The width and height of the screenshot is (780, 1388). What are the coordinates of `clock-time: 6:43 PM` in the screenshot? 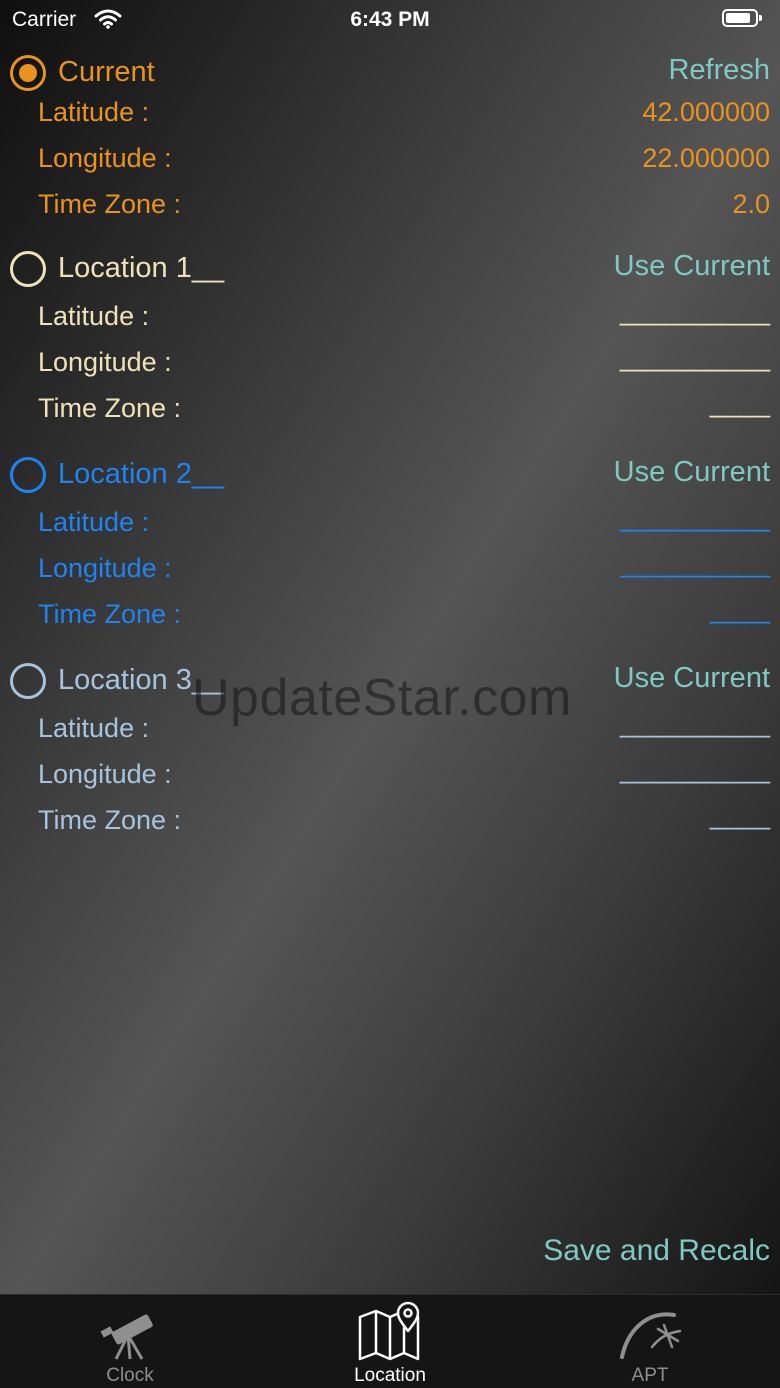 It's located at (390, 19).